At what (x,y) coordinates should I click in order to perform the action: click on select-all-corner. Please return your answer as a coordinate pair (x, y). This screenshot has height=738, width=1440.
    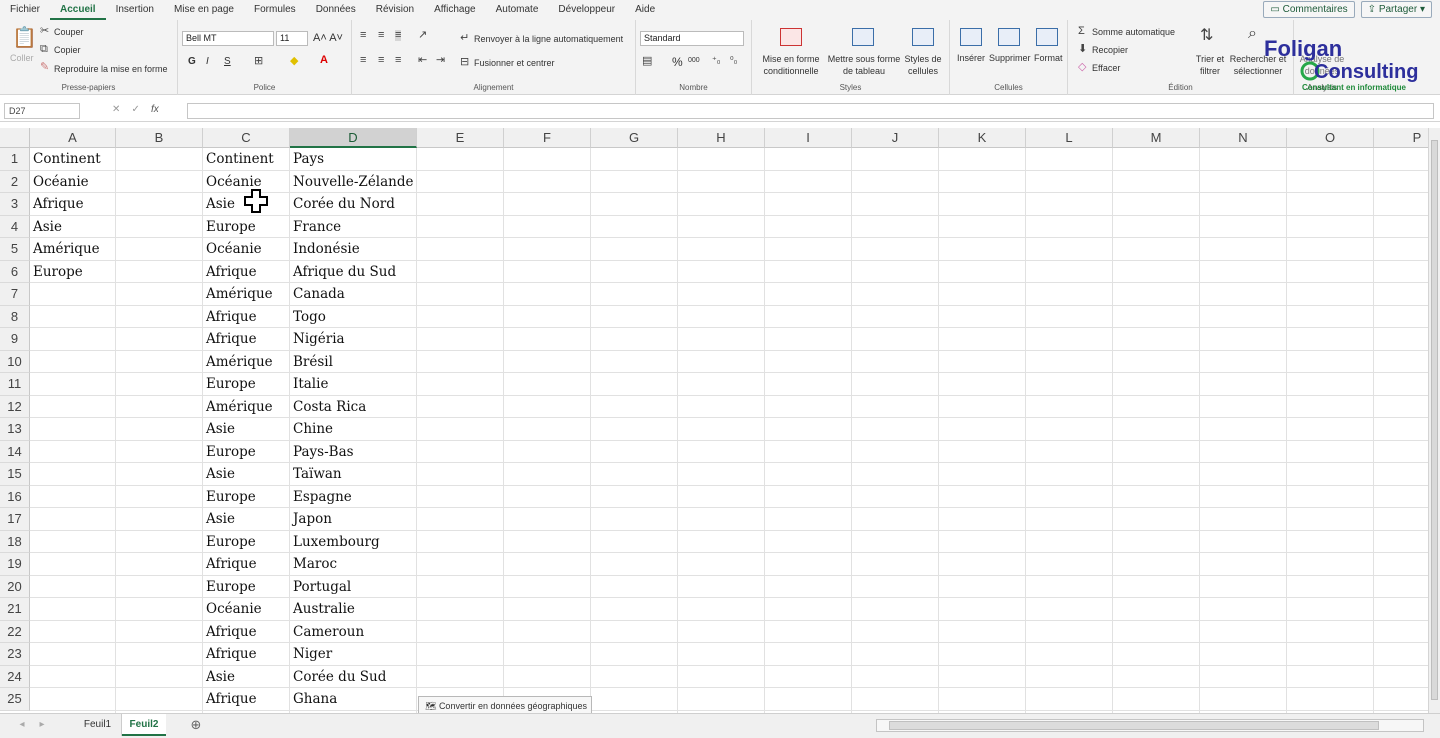
    Looking at the image, I should click on (15, 138).